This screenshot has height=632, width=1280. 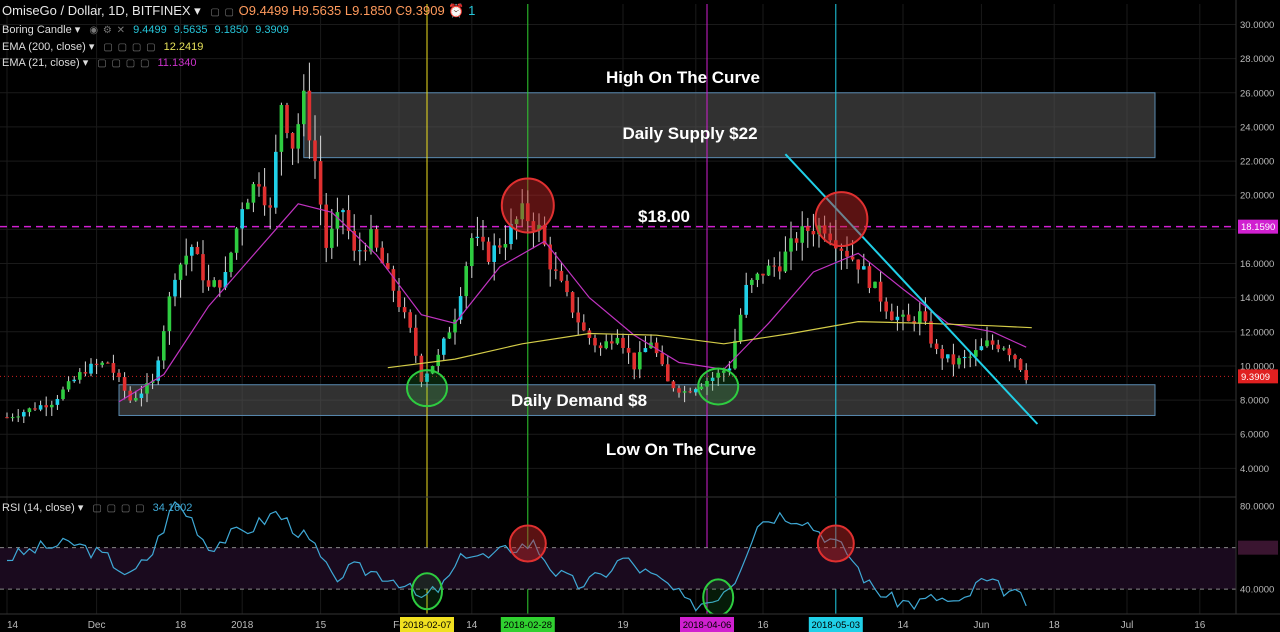 I want to click on time-axis-background, so click(x=640, y=623).